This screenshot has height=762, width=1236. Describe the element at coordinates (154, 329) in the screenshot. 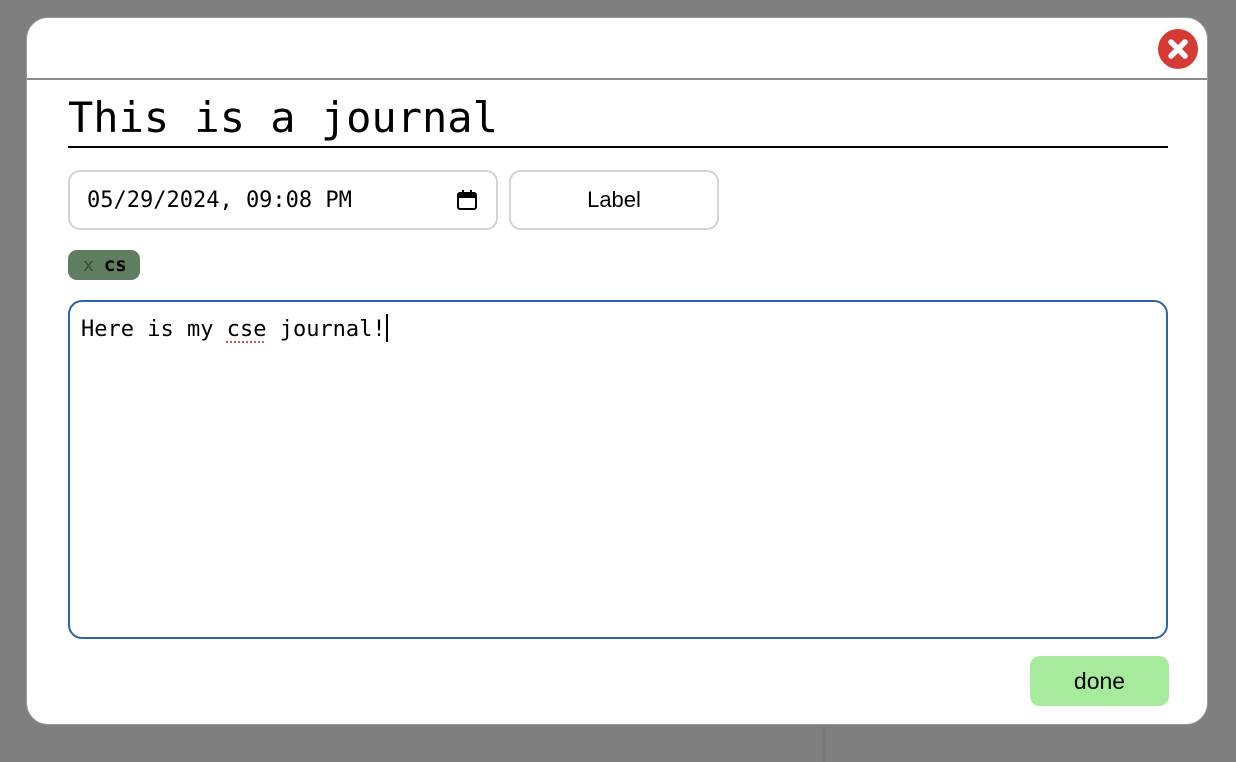

I see `body-text: Here is my` at that location.